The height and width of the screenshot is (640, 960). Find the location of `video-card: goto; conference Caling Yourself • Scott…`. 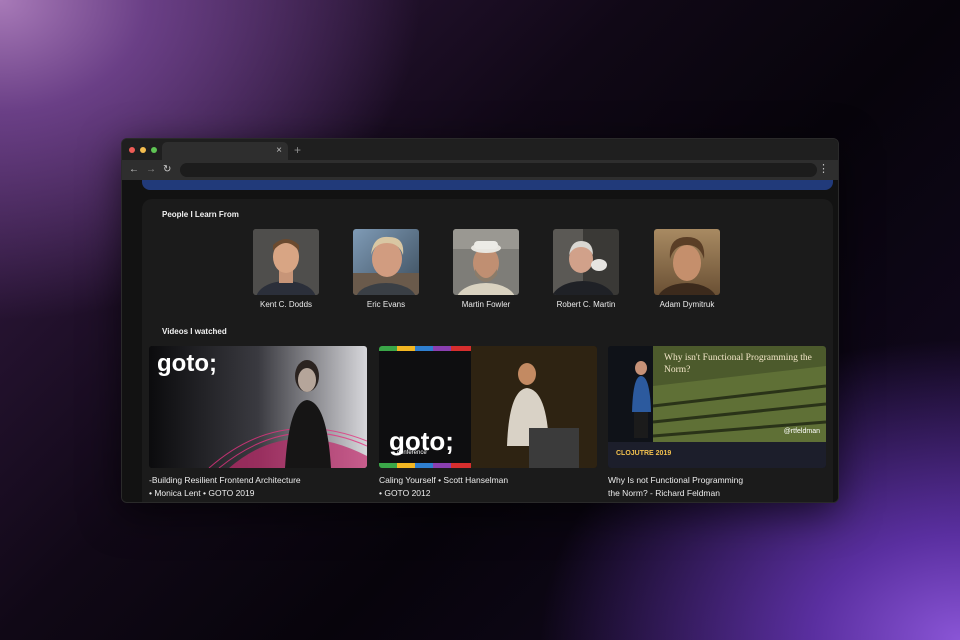

video-card: goto; conference Caling Yourself • Scott… is located at coordinates (488, 423).